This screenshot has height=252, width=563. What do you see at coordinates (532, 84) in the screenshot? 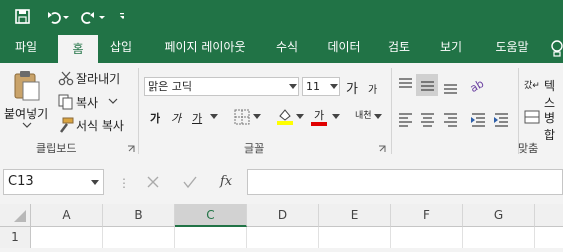
I see `wrap-text-icon: 갔↵` at bounding box center [532, 84].